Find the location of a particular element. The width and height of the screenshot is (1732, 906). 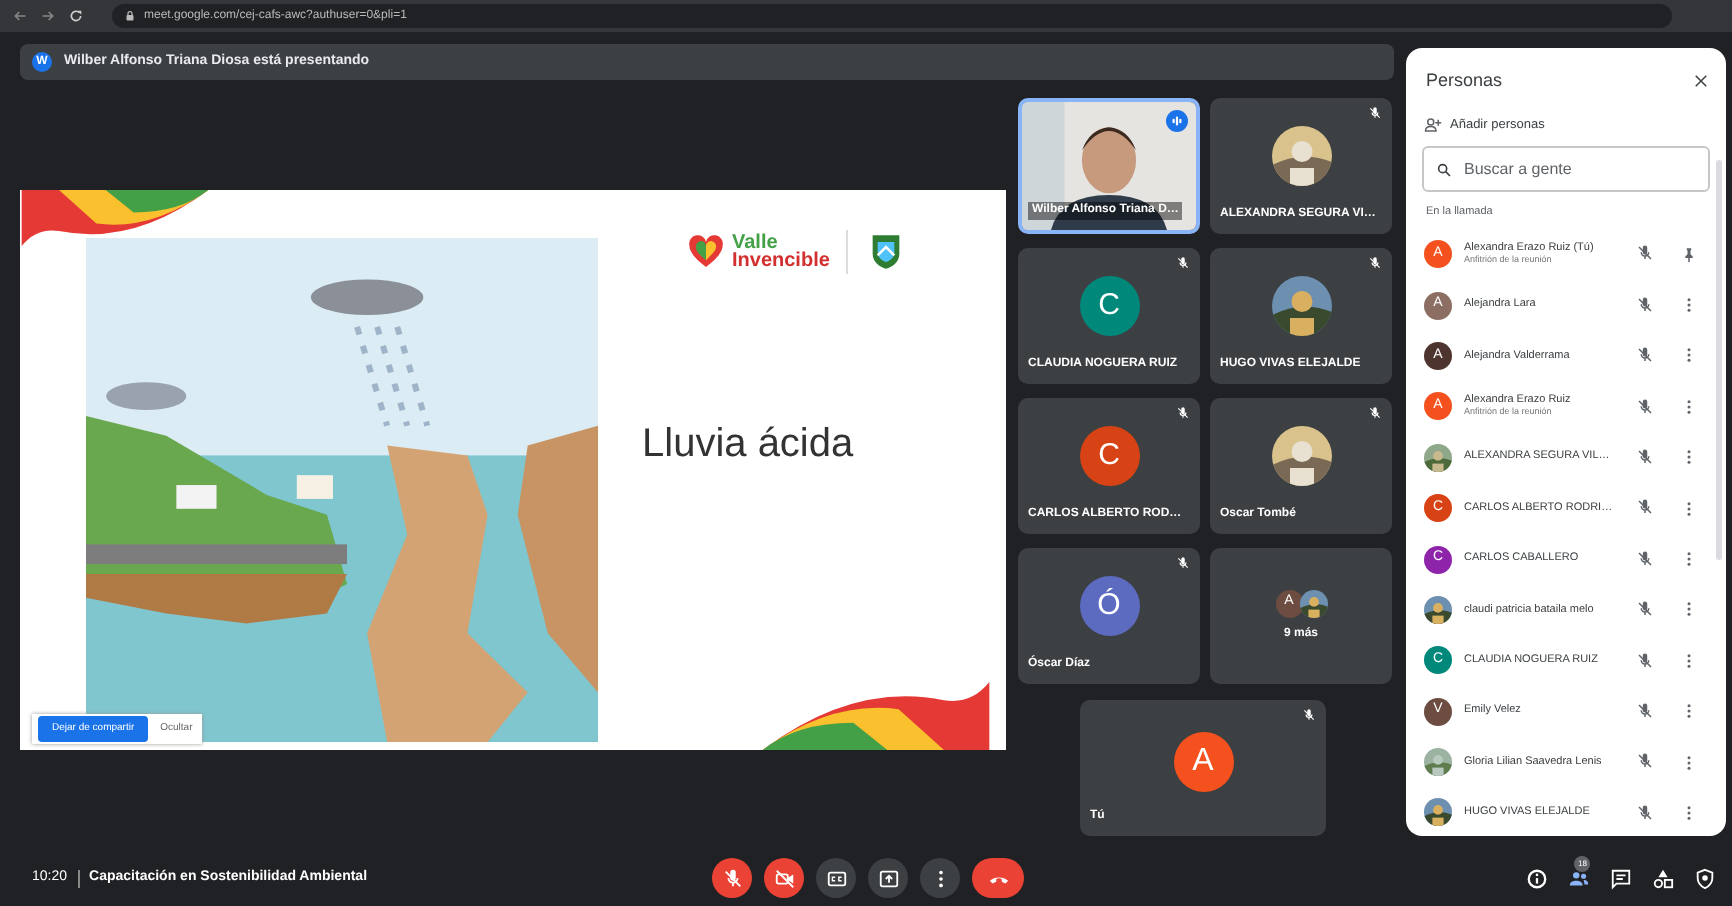

avatar: A is located at coordinates (1203, 762).